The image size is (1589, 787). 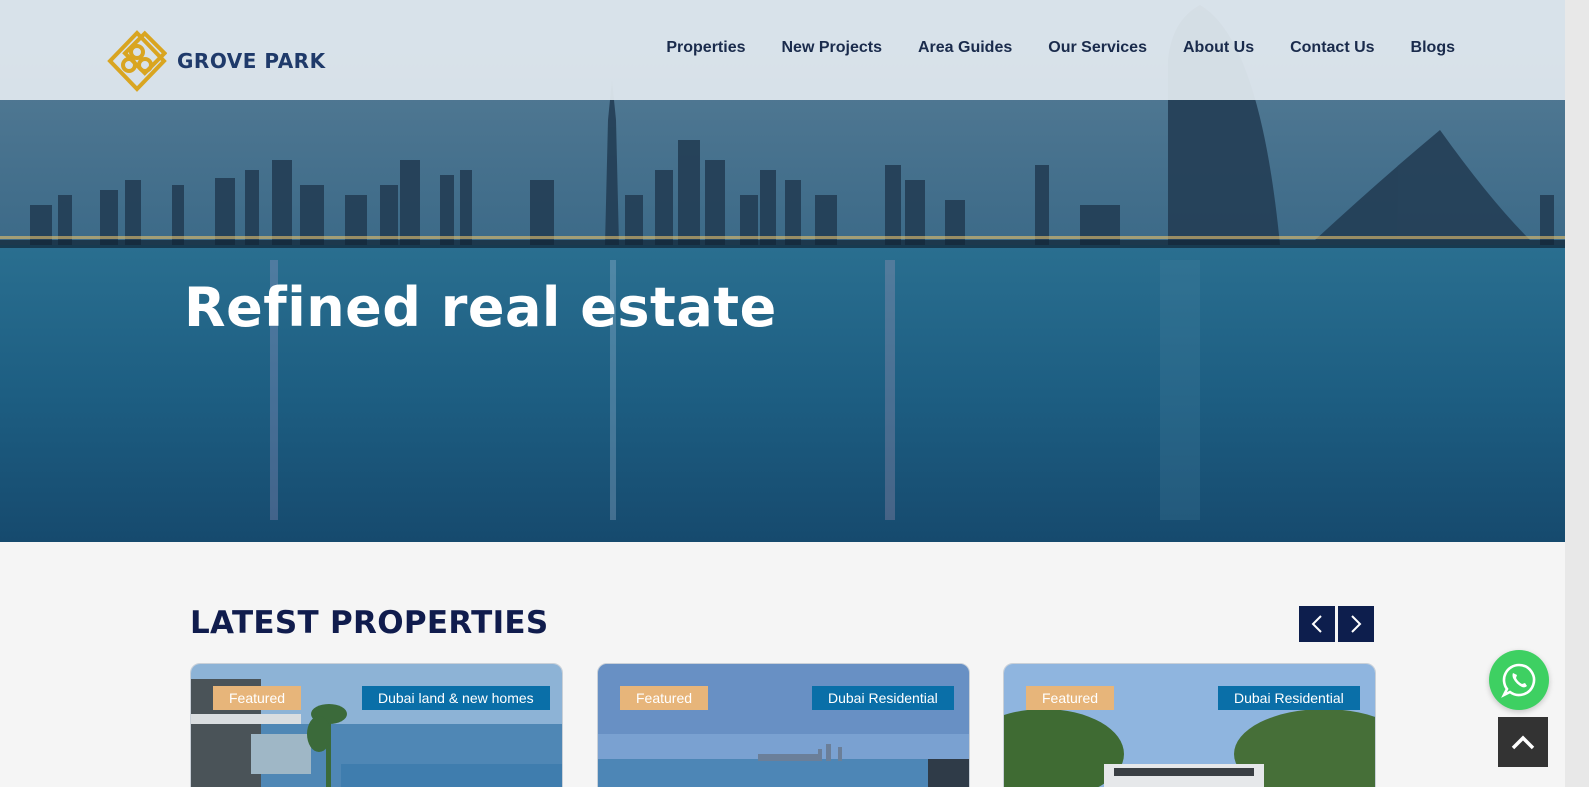 I want to click on carousel-next-button, so click(x=1356, y=624).